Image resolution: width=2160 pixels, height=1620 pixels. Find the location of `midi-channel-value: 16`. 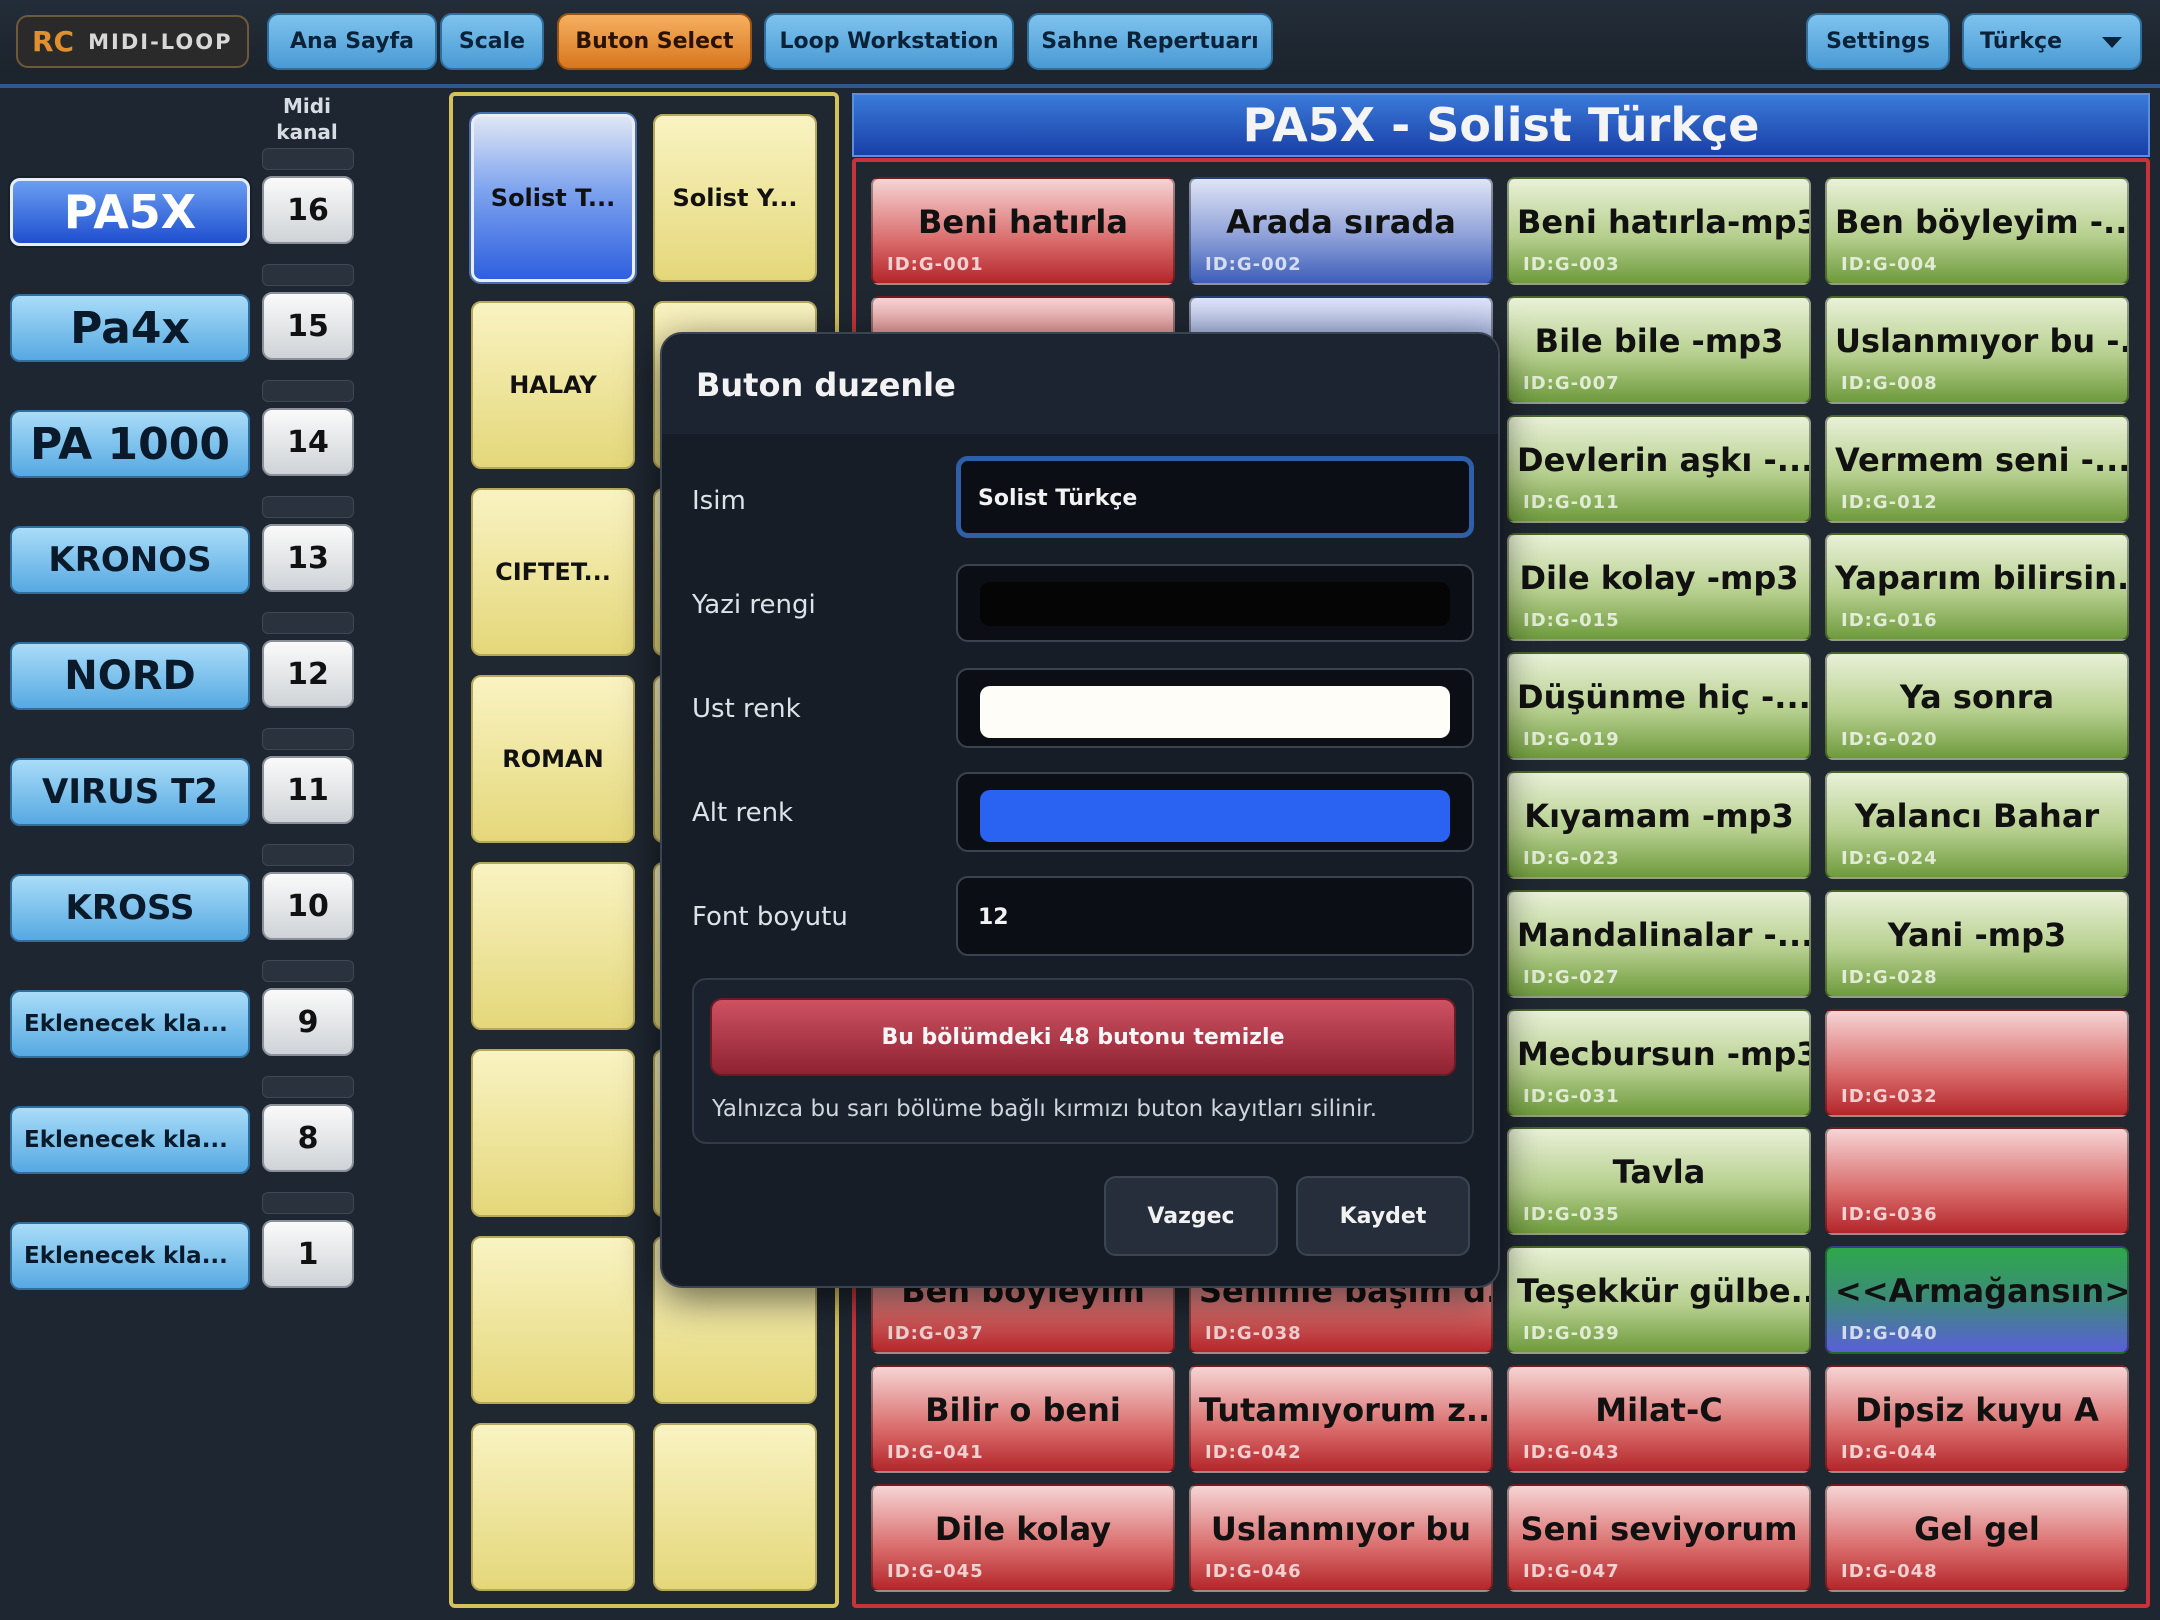

midi-channel-value: 16 is located at coordinates (308, 210).